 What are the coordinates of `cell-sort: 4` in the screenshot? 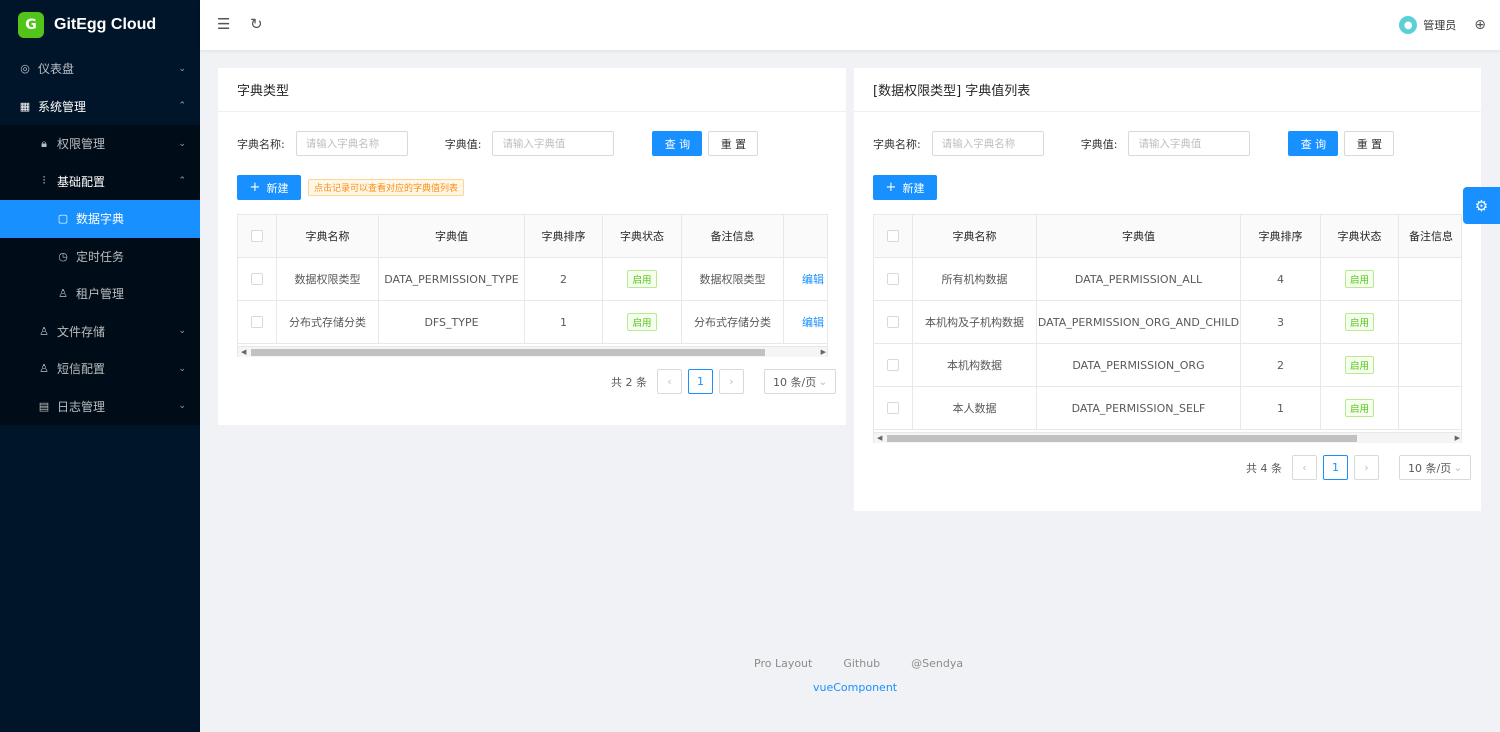 It's located at (1281, 279).